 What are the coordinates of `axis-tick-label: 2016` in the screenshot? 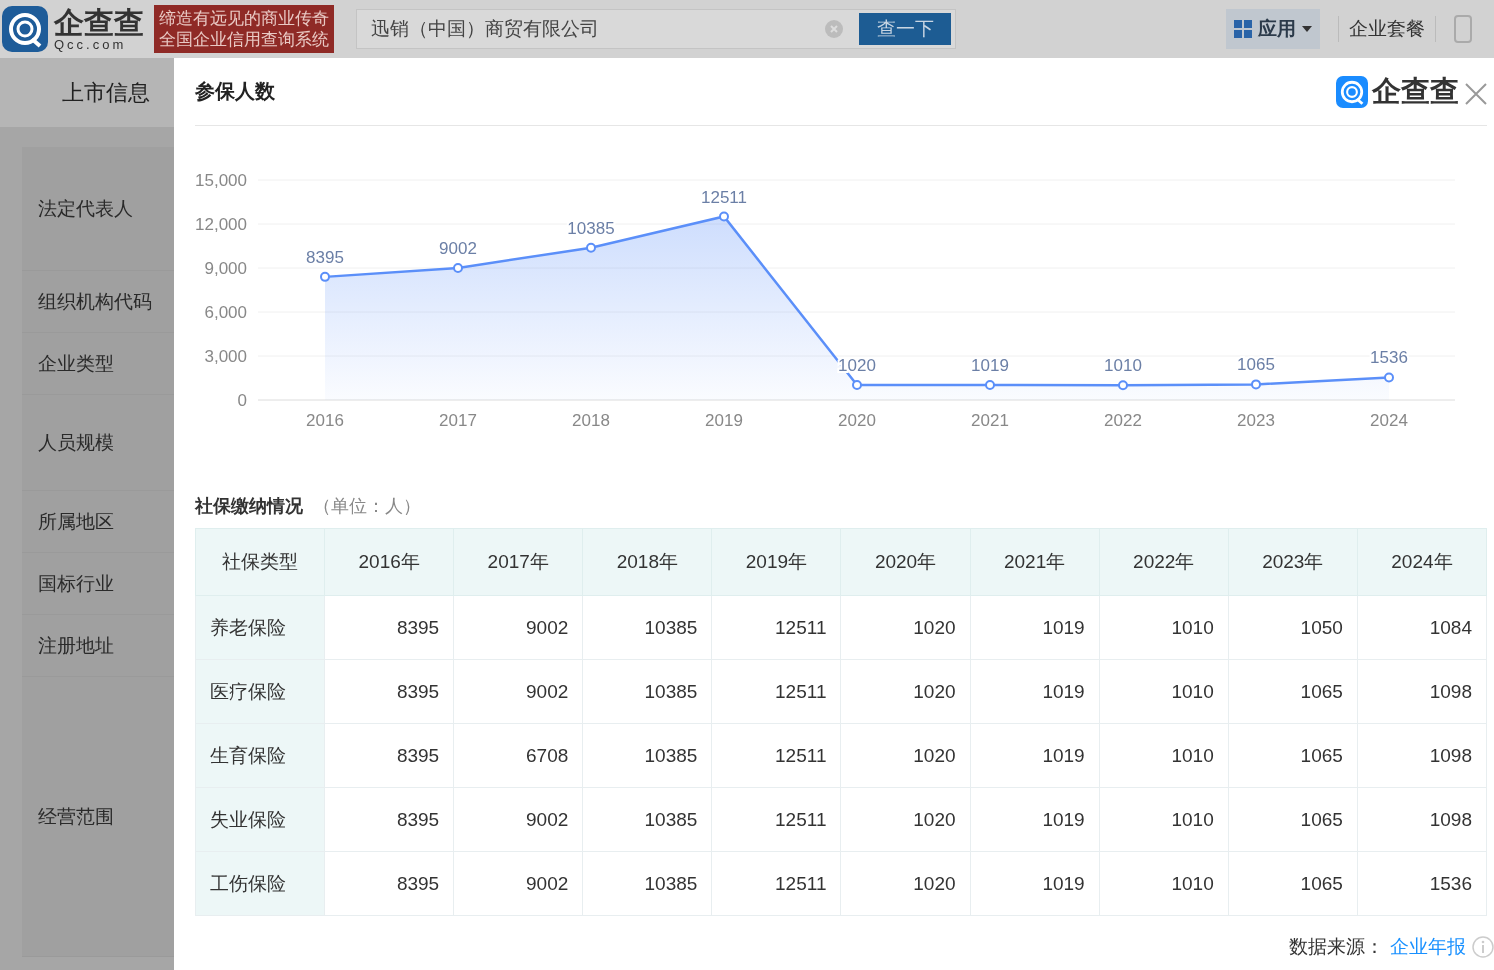 It's located at (325, 420).